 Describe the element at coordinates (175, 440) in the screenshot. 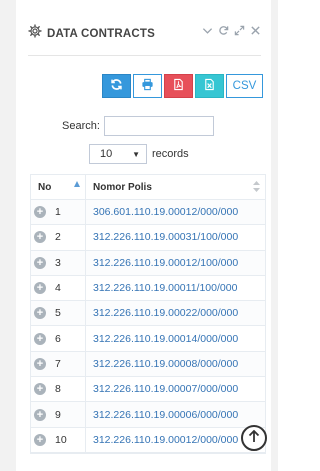

I see `policy-number-link: 312.226.110.19.00012/000/000` at that location.